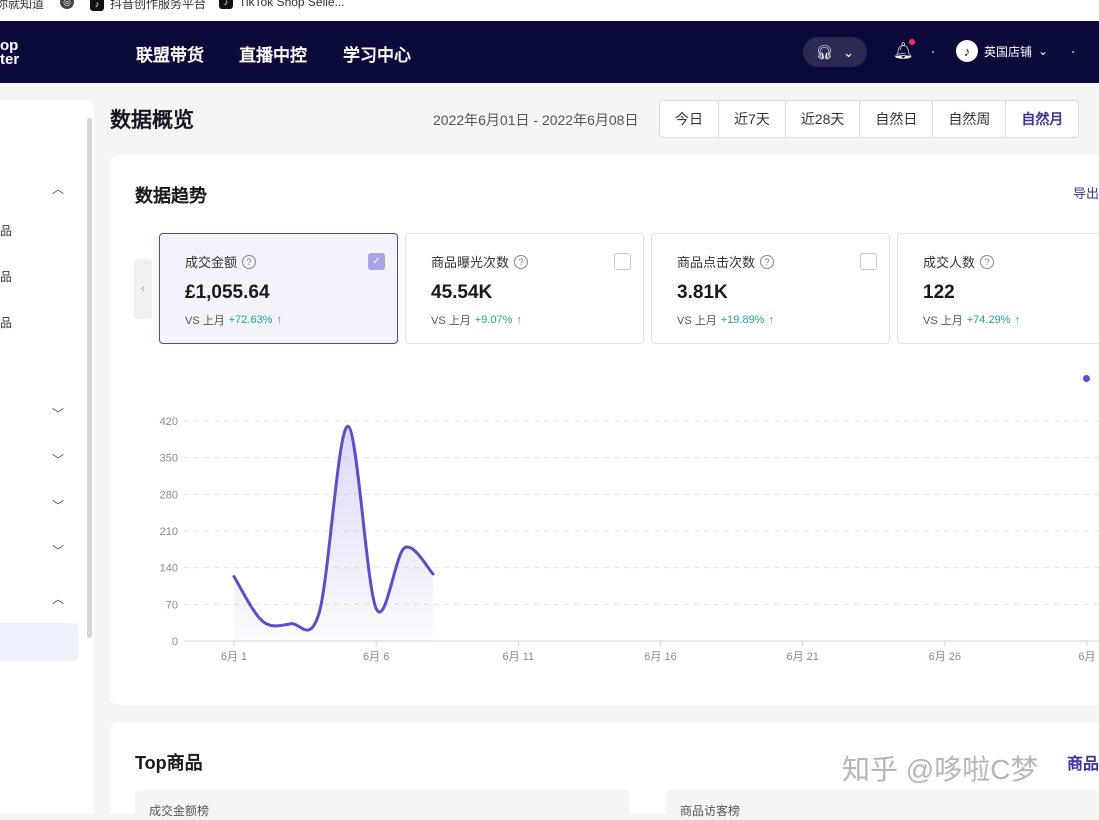 This screenshot has height=820, width=1099. I want to click on y-tick-label: 0, so click(175, 642).